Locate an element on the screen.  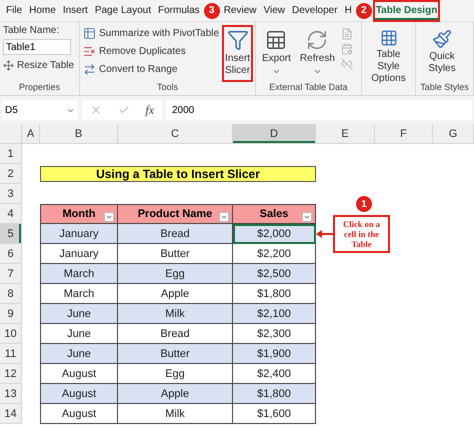
quick-styles-button: Quick Styles is located at coordinates (442, 53).